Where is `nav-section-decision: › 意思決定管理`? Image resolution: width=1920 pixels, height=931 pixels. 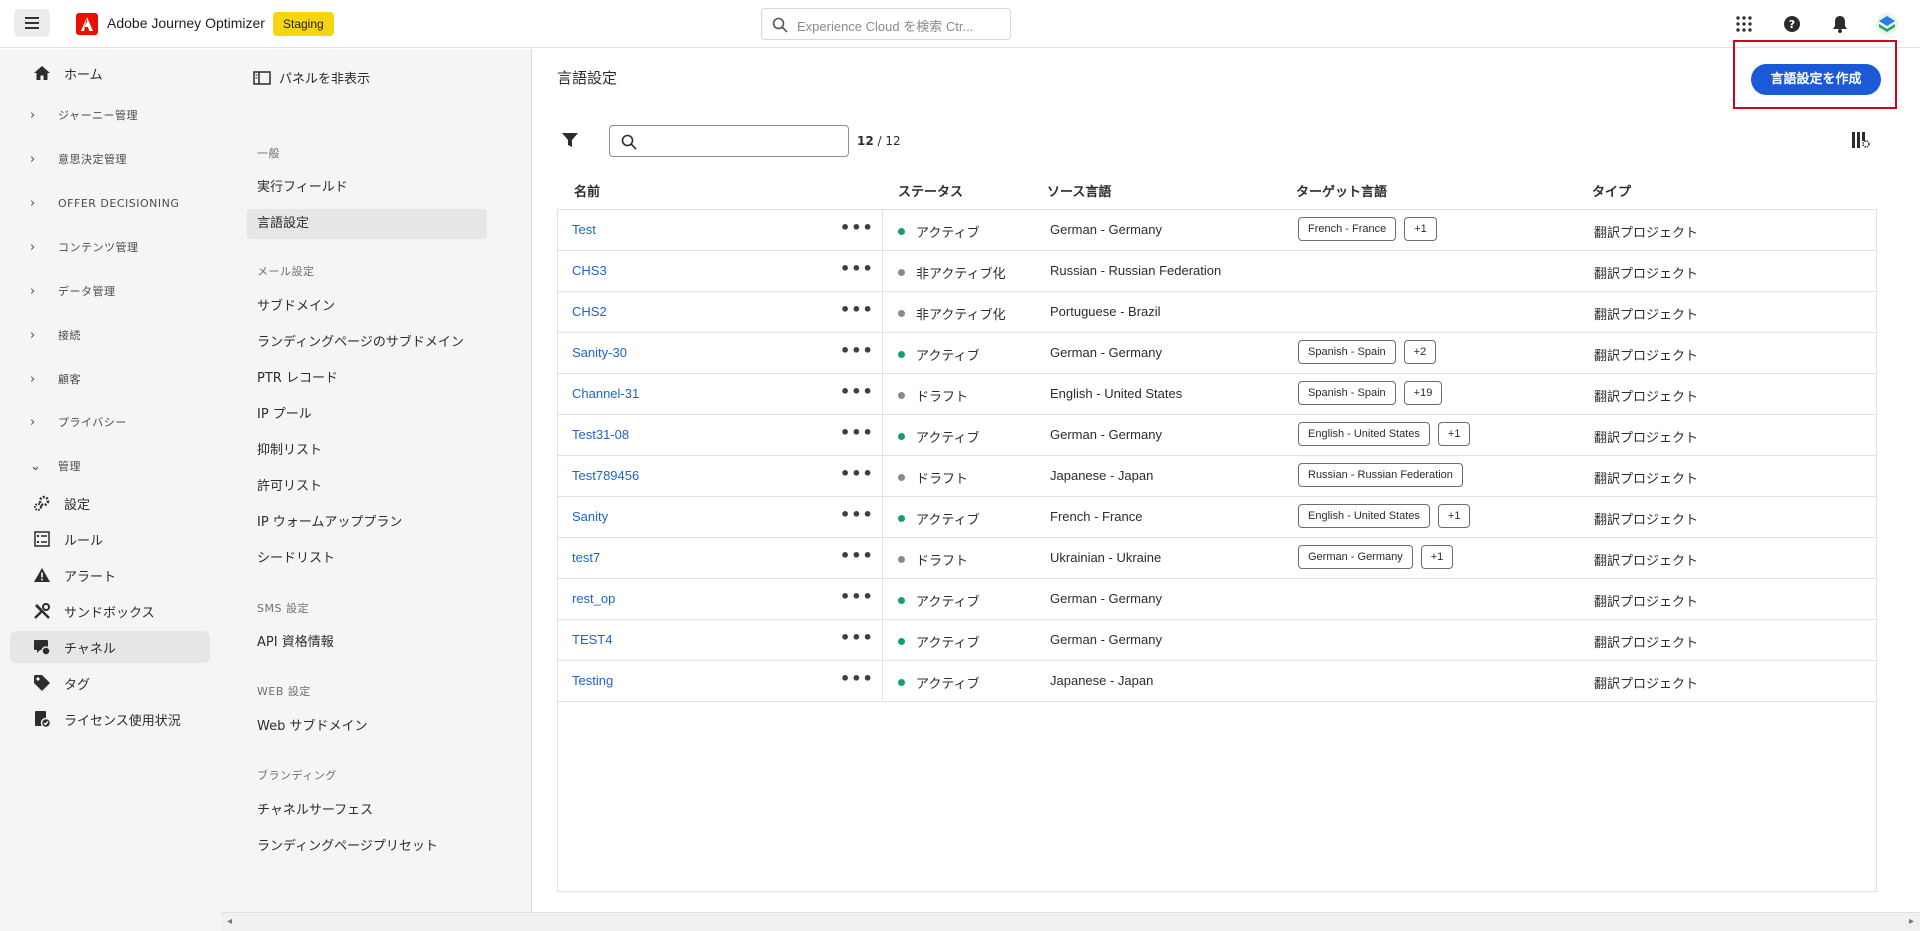
nav-section-decision: › 意思決定管理 is located at coordinates (110, 159).